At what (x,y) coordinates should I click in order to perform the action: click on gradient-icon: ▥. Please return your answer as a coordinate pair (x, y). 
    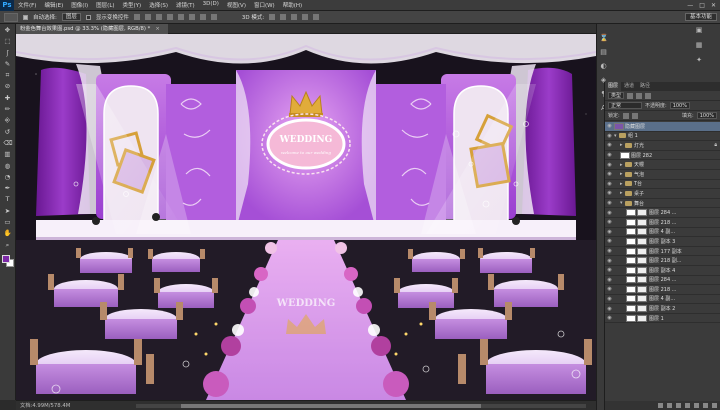
    Looking at the image, I should click on (8, 154).